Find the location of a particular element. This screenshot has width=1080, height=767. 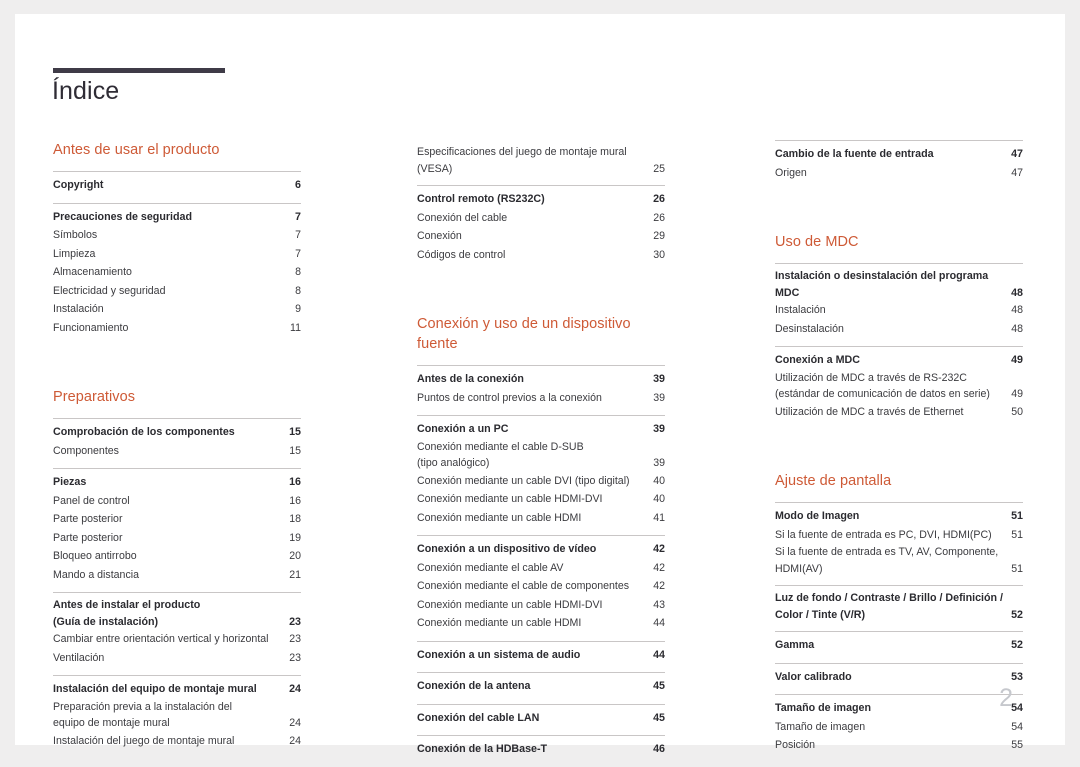

toc-entry-line2: MDC 48 is located at coordinates (899, 293).